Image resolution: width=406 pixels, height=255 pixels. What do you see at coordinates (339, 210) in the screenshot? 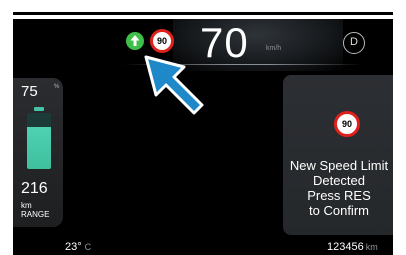
I see `notification-line: to Confirm` at bounding box center [339, 210].